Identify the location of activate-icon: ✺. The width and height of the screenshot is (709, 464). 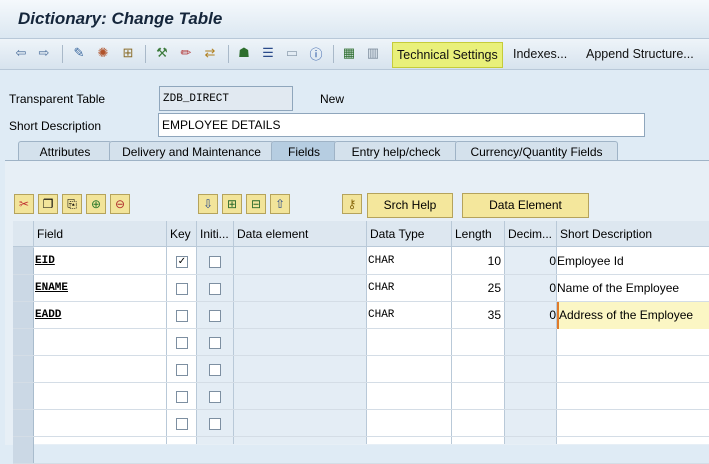
(103, 53).